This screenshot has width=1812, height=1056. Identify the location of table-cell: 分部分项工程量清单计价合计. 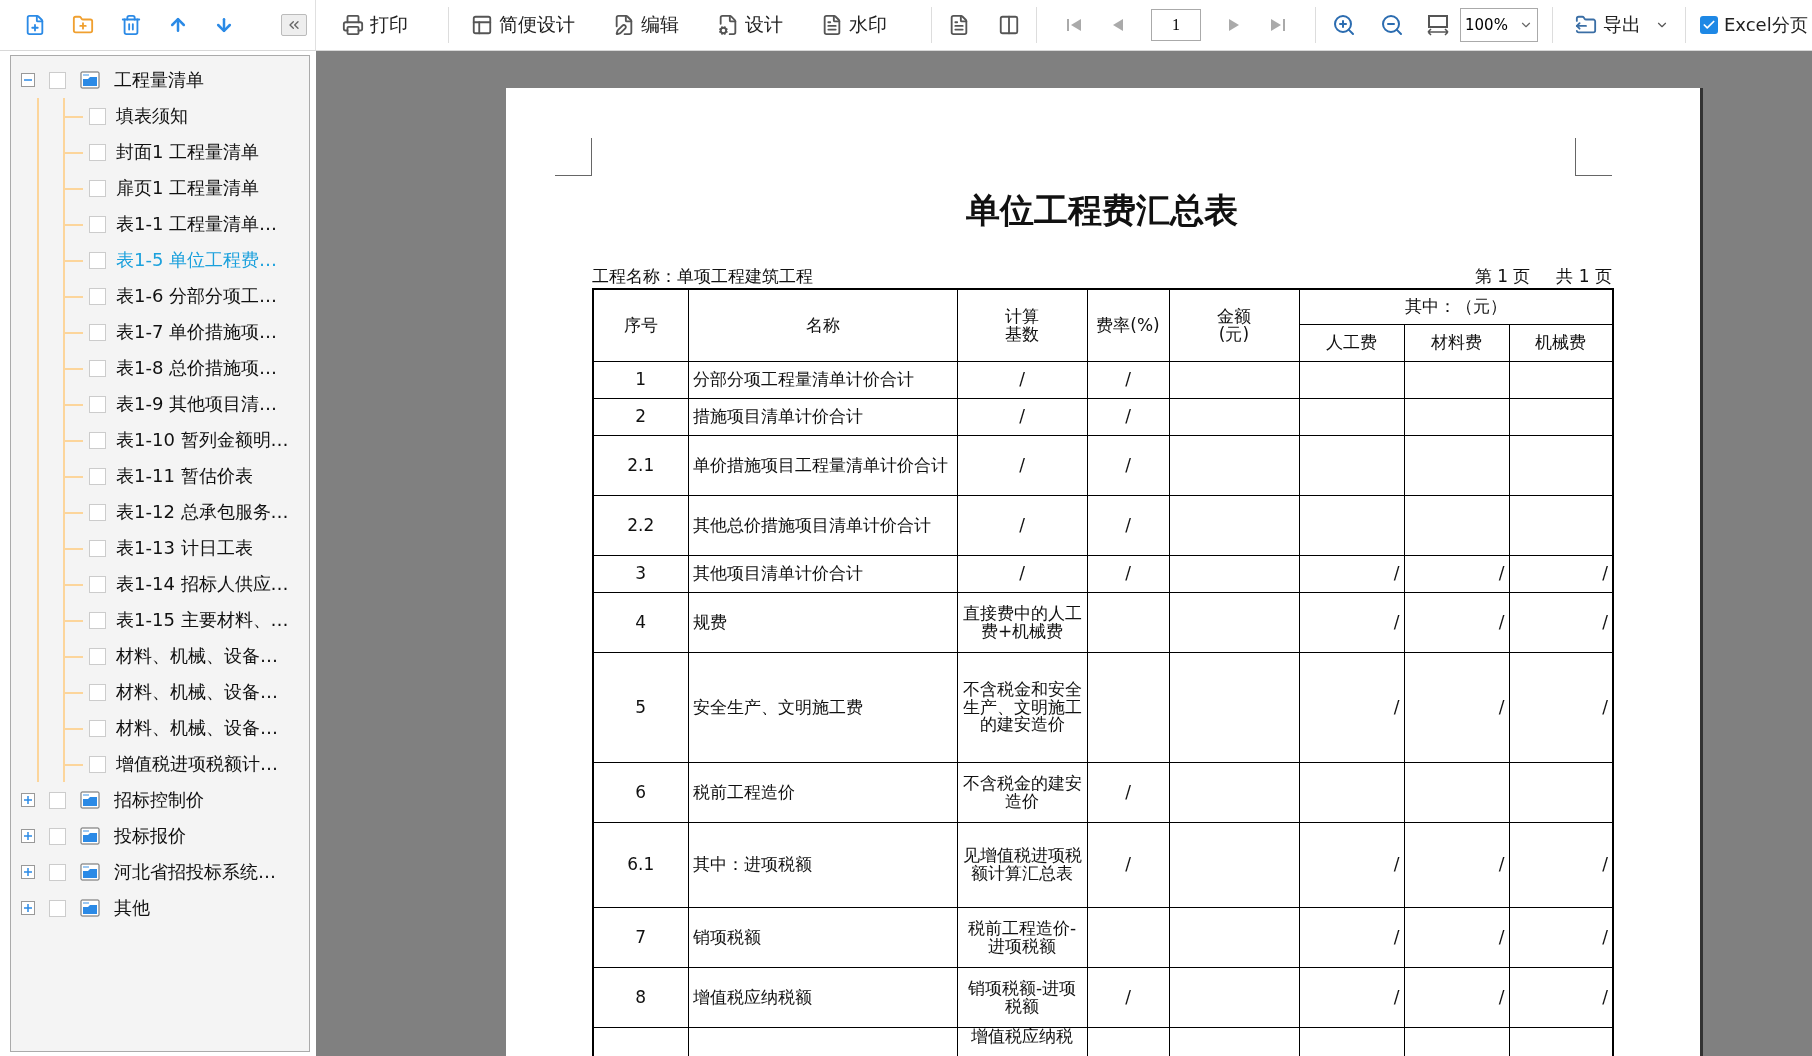
(822, 380).